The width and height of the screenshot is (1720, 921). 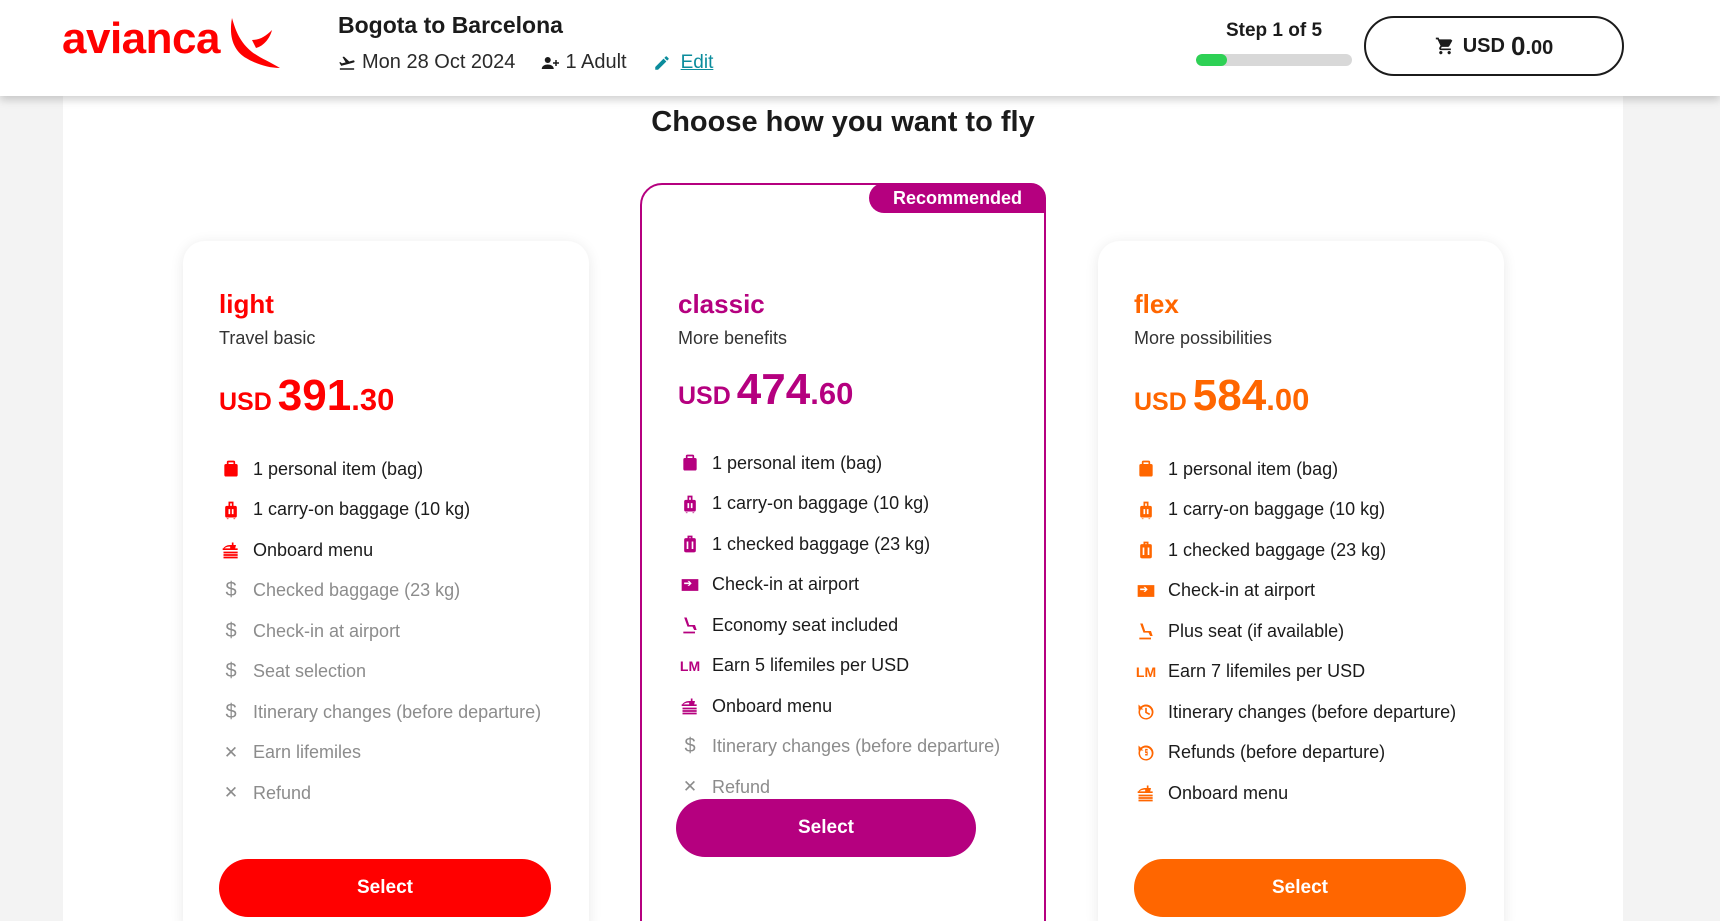 I want to click on fare-price: USD 584 .00, so click(x=1309, y=396).